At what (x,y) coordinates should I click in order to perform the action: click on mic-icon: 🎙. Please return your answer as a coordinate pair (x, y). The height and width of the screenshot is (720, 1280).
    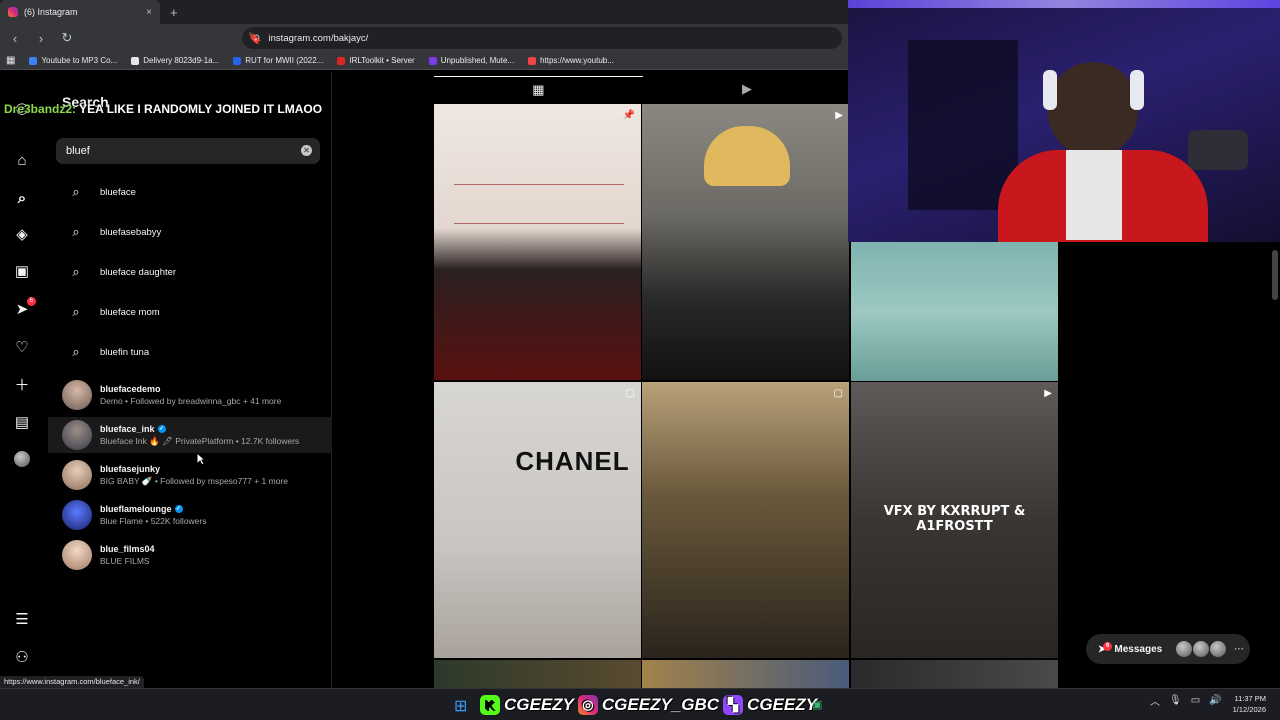
    Looking at the image, I should click on (1175, 700).